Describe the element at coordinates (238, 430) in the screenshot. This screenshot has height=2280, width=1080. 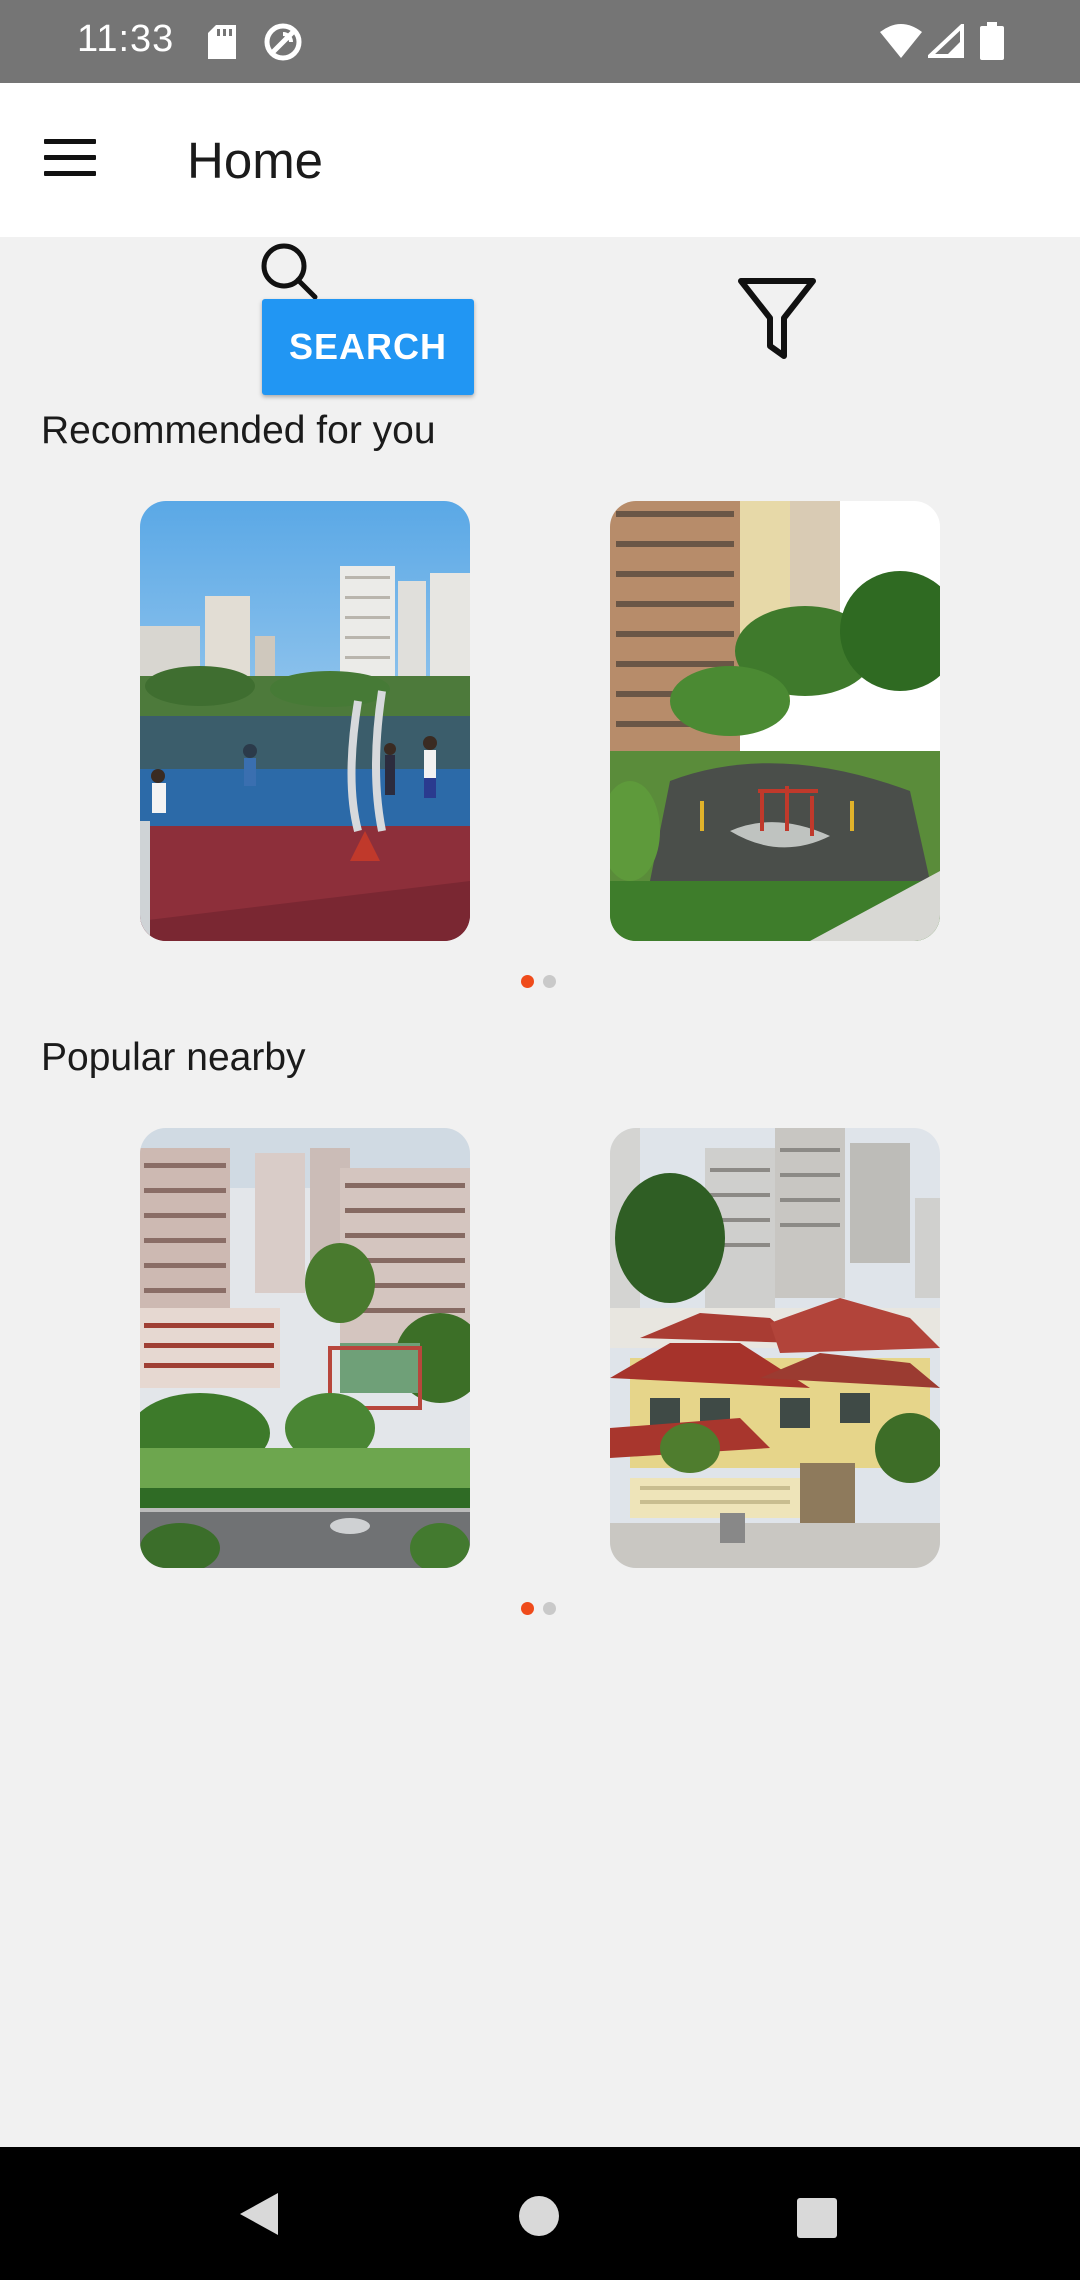
I see `section-title-recommended: Recommended for you` at that location.